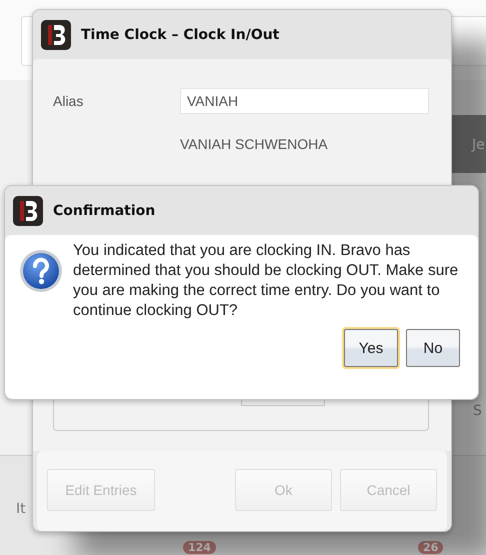  What do you see at coordinates (180, 34) in the screenshot?
I see `window-title: Time Clock – Clock In/Out` at bounding box center [180, 34].